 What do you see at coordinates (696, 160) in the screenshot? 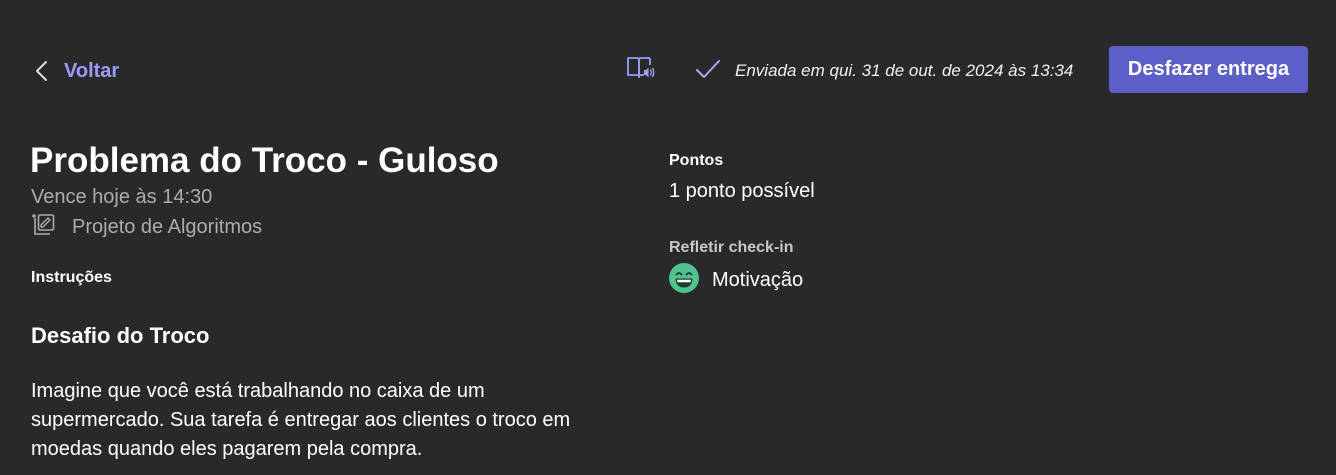
I see `points-label: Pontos` at bounding box center [696, 160].